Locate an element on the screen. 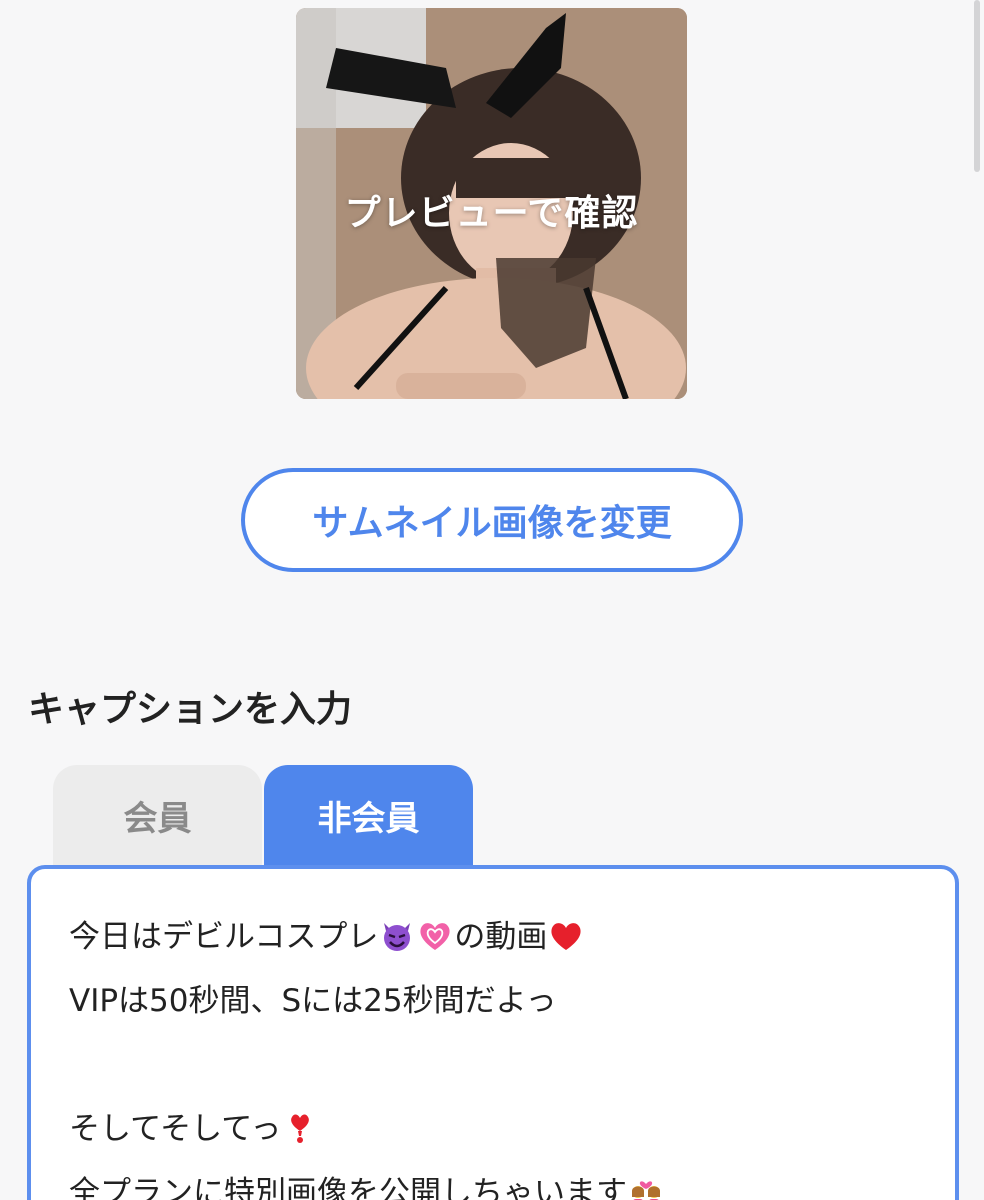  thumbnail-preview: プレビューで確認 is located at coordinates (491, 203).